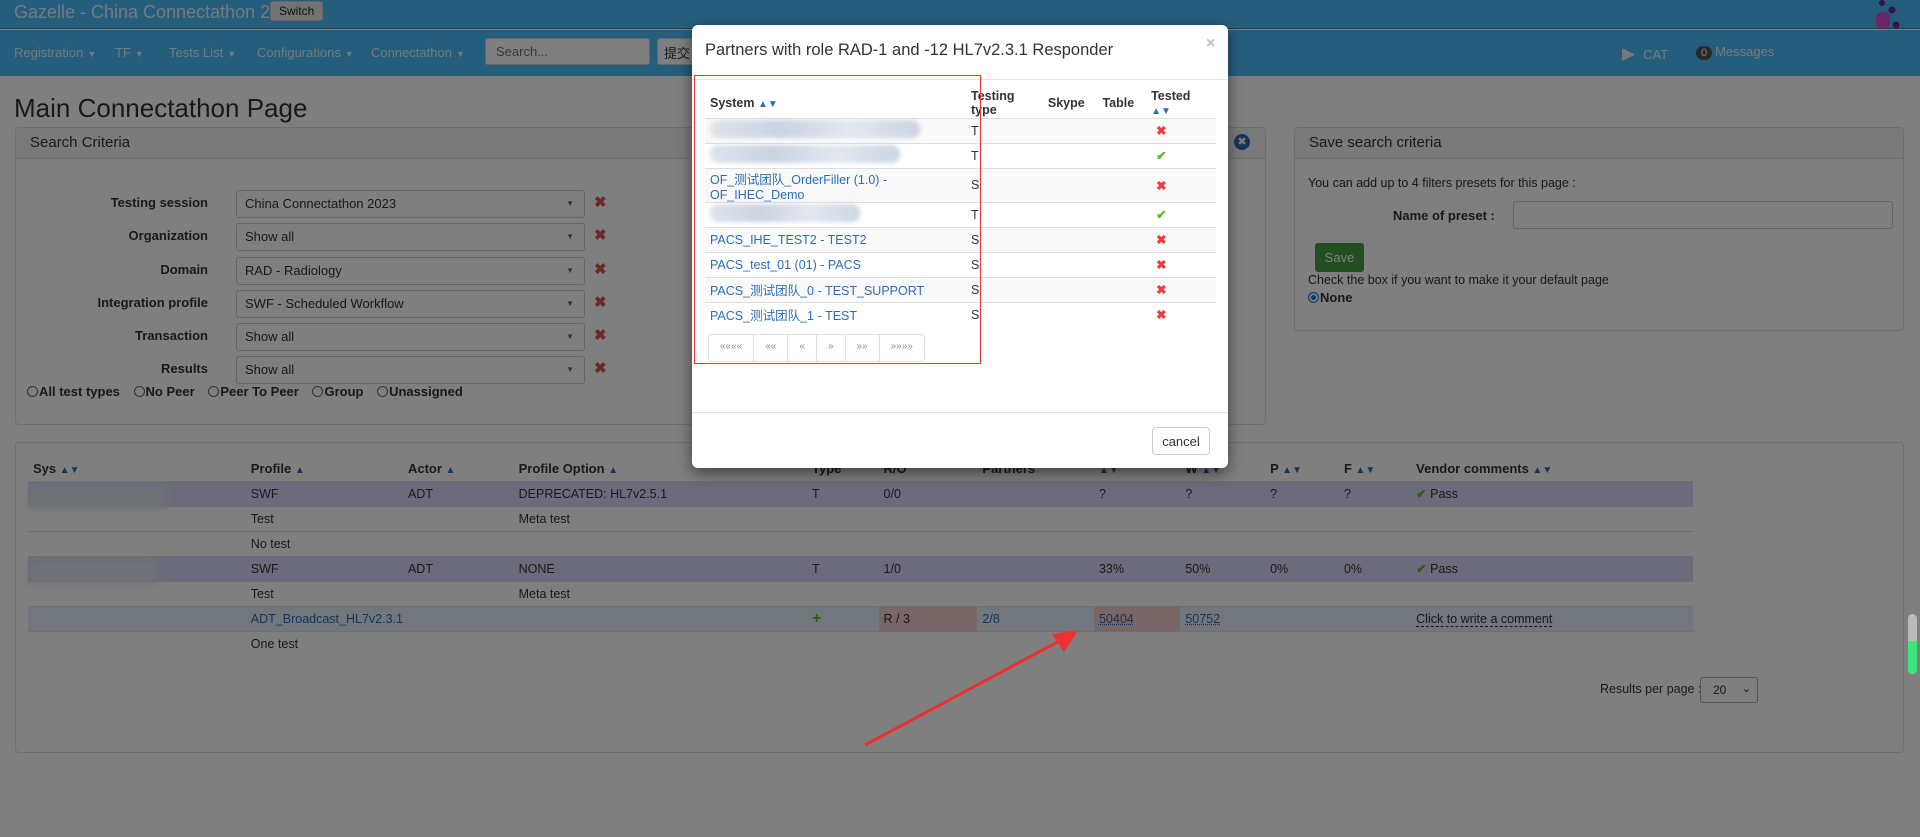 Image resolution: width=1920 pixels, height=837 pixels. Describe the element at coordinates (1181, 441) in the screenshot. I see `cancel-button: cancel` at that location.